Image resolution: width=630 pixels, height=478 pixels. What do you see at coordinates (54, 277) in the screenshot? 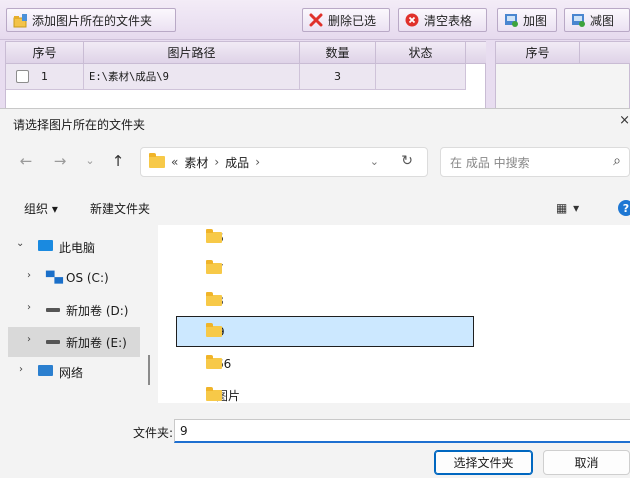
I see `windows-drive-icon: ▀▄` at bounding box center [54, 277].